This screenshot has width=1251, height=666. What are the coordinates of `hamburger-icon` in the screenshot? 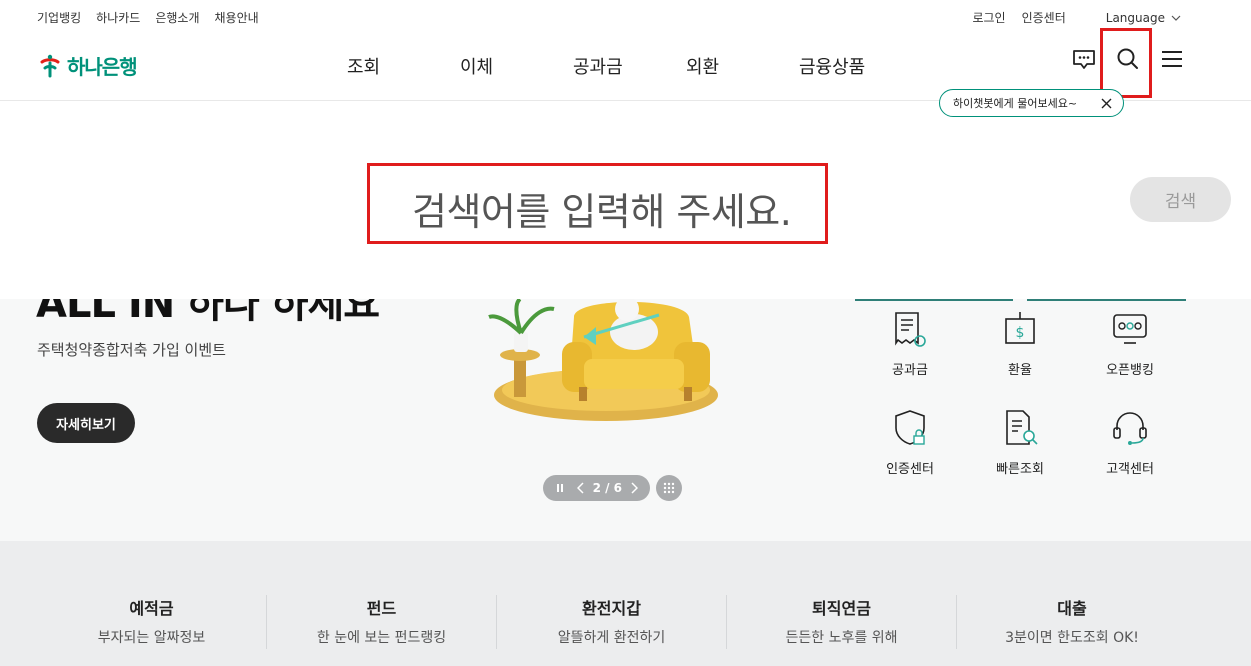 It's located at (1172, 59).